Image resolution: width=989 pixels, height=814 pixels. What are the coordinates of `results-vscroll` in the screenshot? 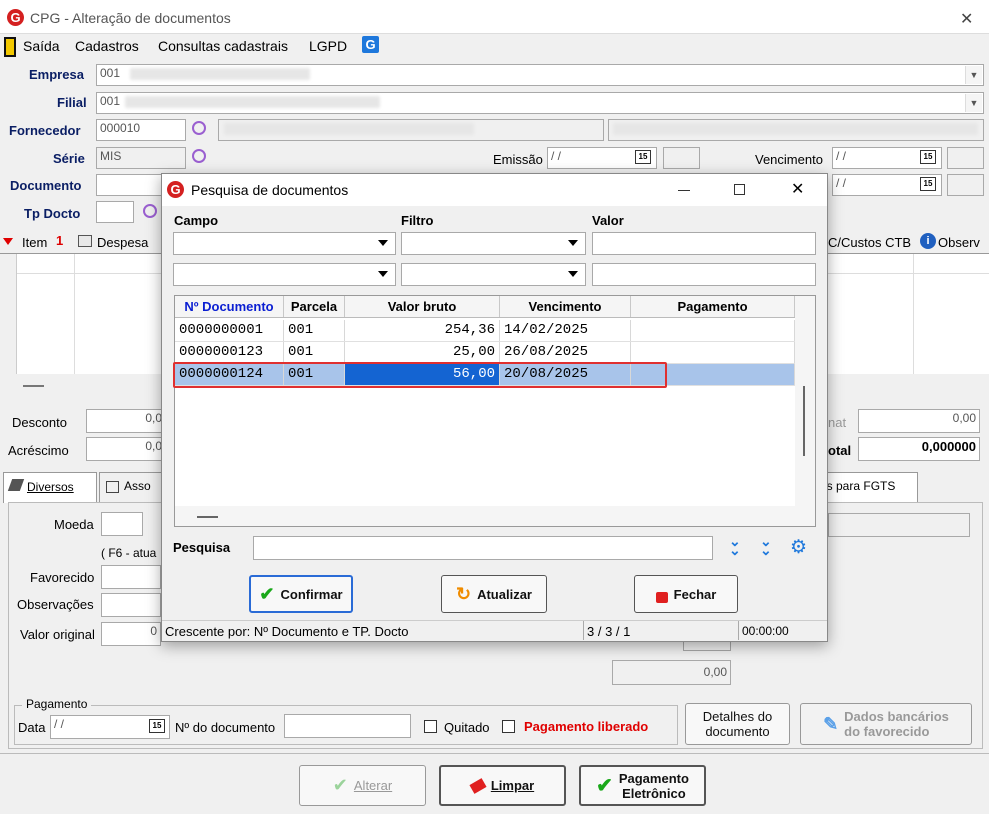 It's located at (805, 411).